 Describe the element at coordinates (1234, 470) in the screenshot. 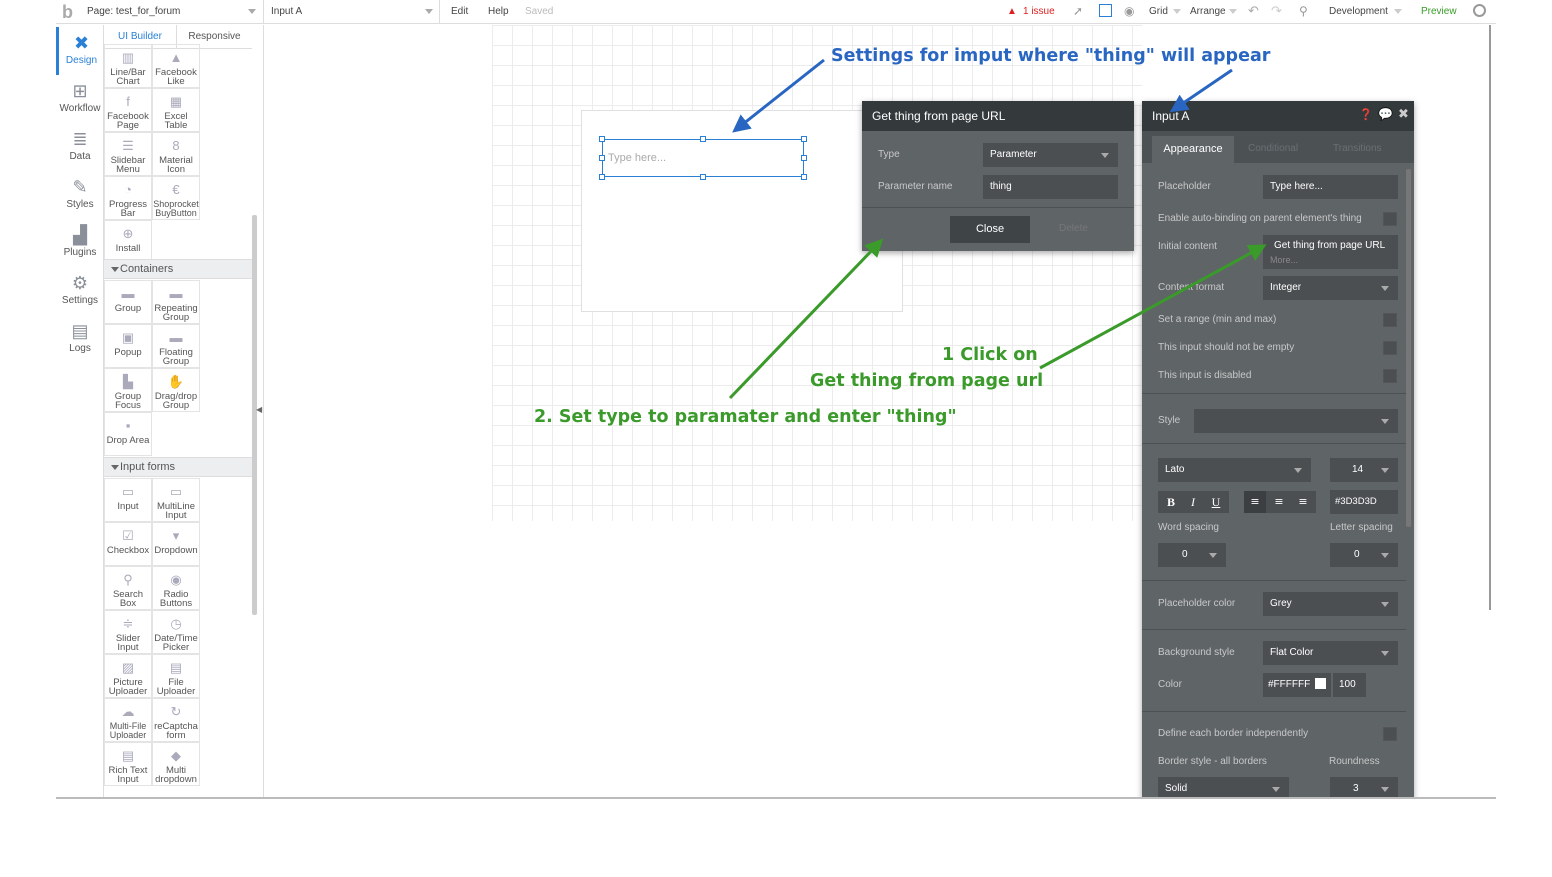

I see `font-select: Lato` at that location.